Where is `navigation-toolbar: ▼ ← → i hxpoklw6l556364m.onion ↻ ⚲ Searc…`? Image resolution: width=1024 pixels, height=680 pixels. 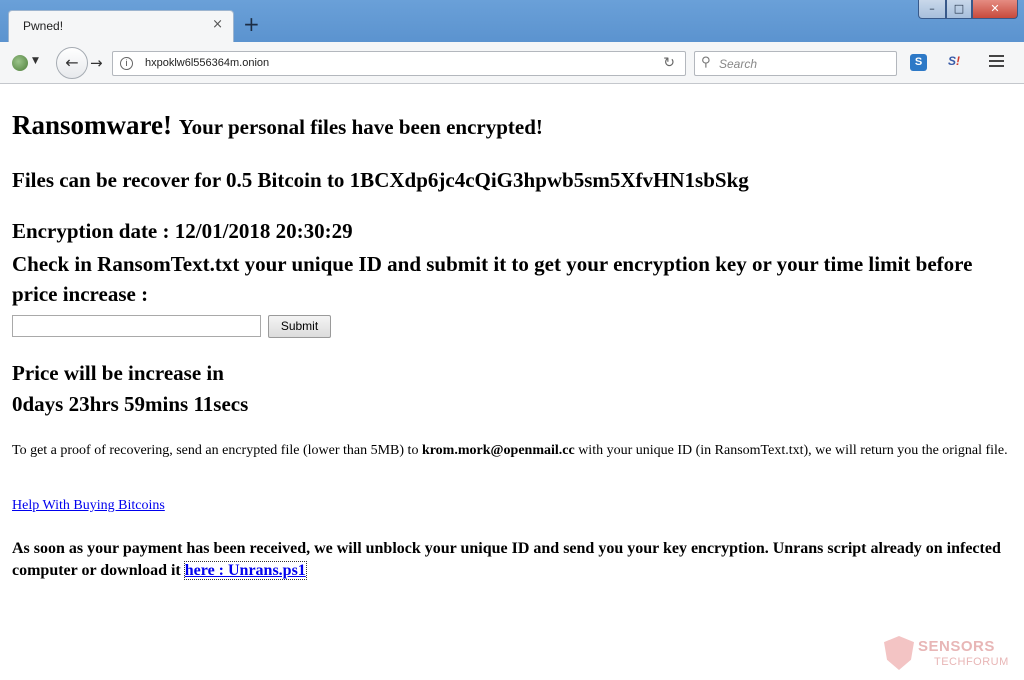
navigation-toolbar: ▼ ← → i hxpoklw6l556364m.onion ↻ ⚲ Searc… is located at coordinates (512, 63).